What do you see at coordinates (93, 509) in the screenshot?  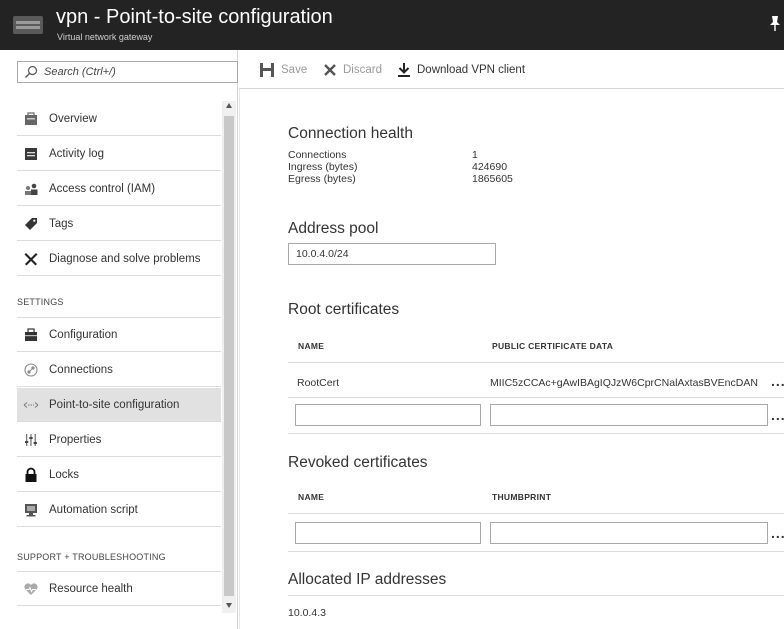 I see `sidebar-item-label: Automation script` at bounding box center [93, 509].